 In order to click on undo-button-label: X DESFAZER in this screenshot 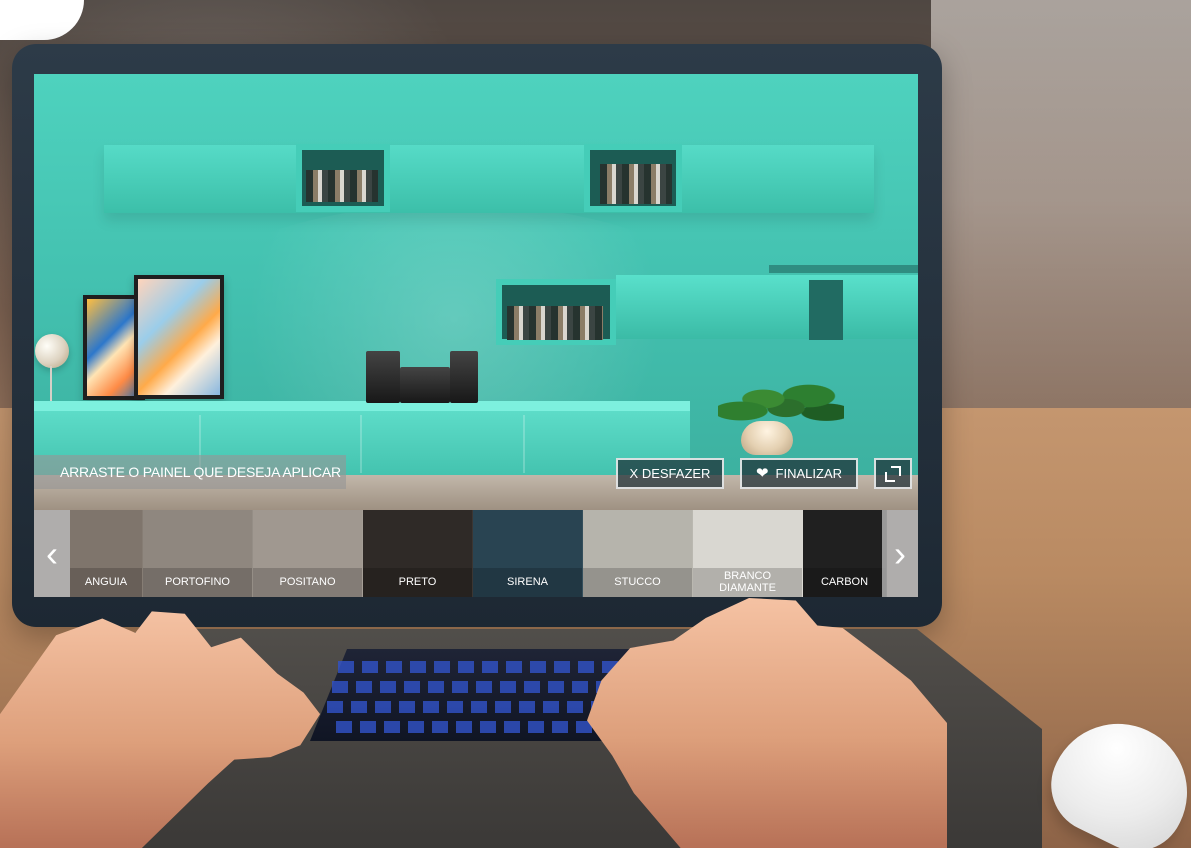, I will do `click(670, 473)`.